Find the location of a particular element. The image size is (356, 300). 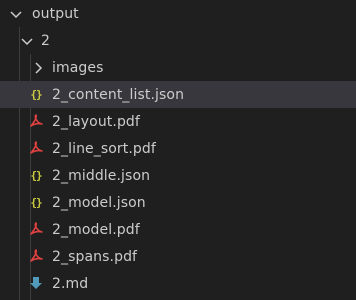

markdown-icon is located at coordinates (36, 283).